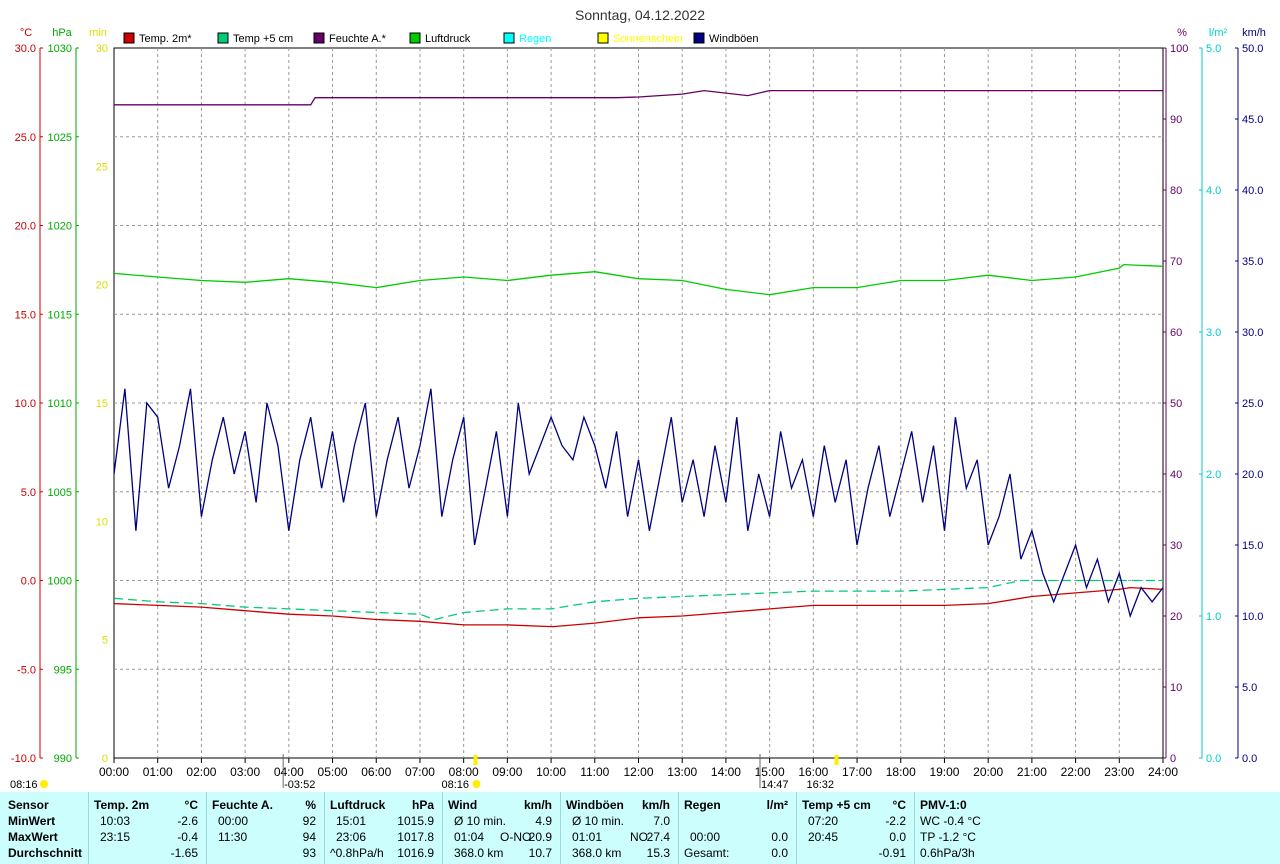  What do you see at coordinates (1176, 404) in the screenshot?
I see `hum_pct-tick-label: 50` at bounding box center [1176, 404].